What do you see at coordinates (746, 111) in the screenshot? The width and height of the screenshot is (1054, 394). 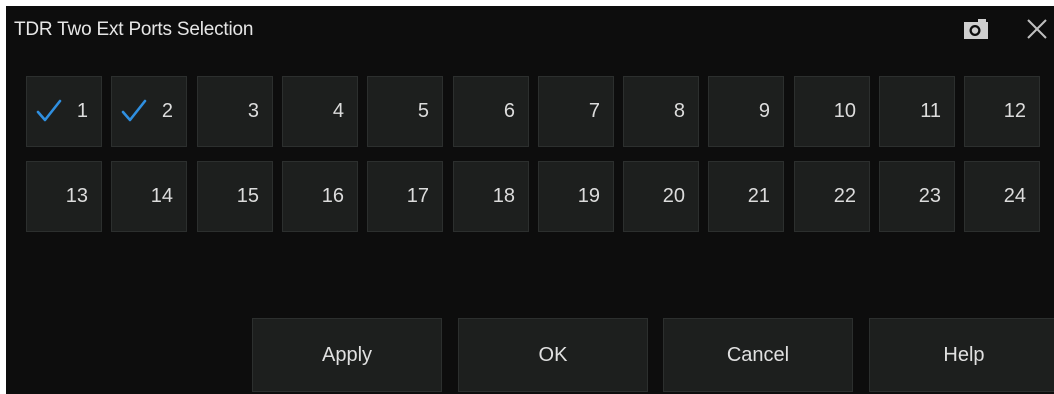 I see `port-9-toggle: 9` at bounding box center [746, 111].